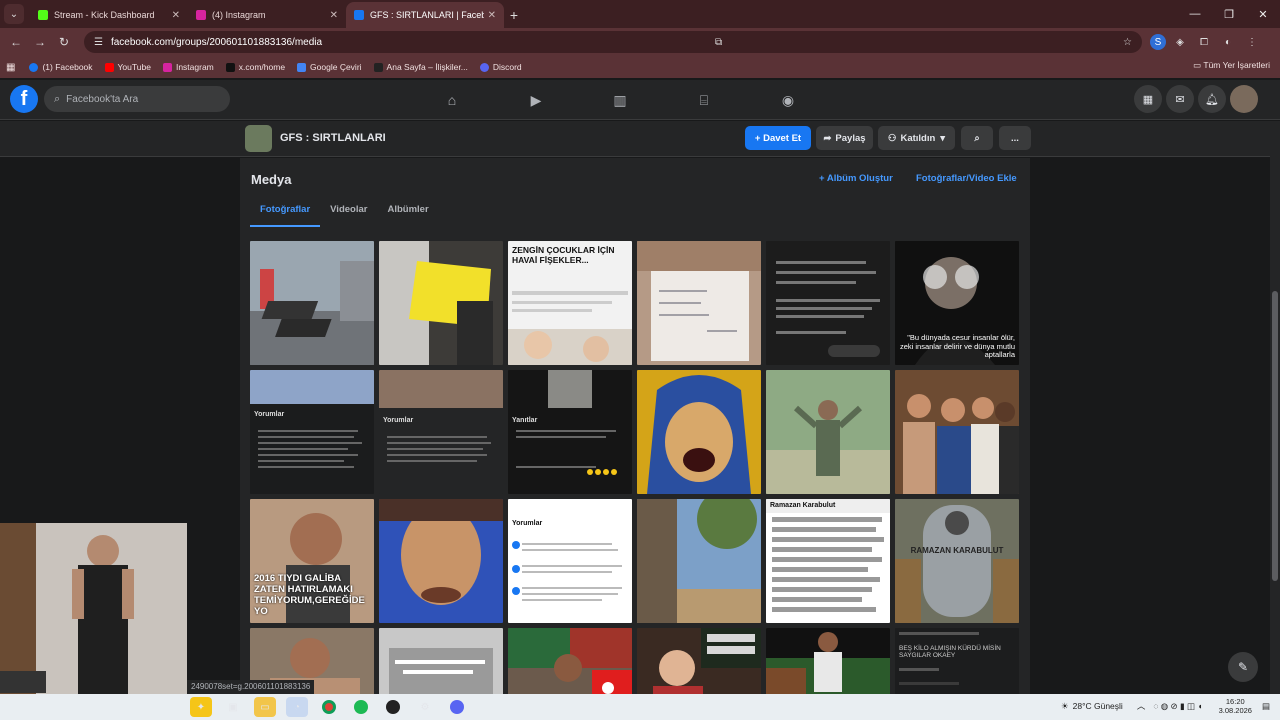 The image size is (1280, 720). What do you see at coordinates (1229, 14) in the screenshot?
I see `restore-icon: ❐` at bounding box center [1229, 14].